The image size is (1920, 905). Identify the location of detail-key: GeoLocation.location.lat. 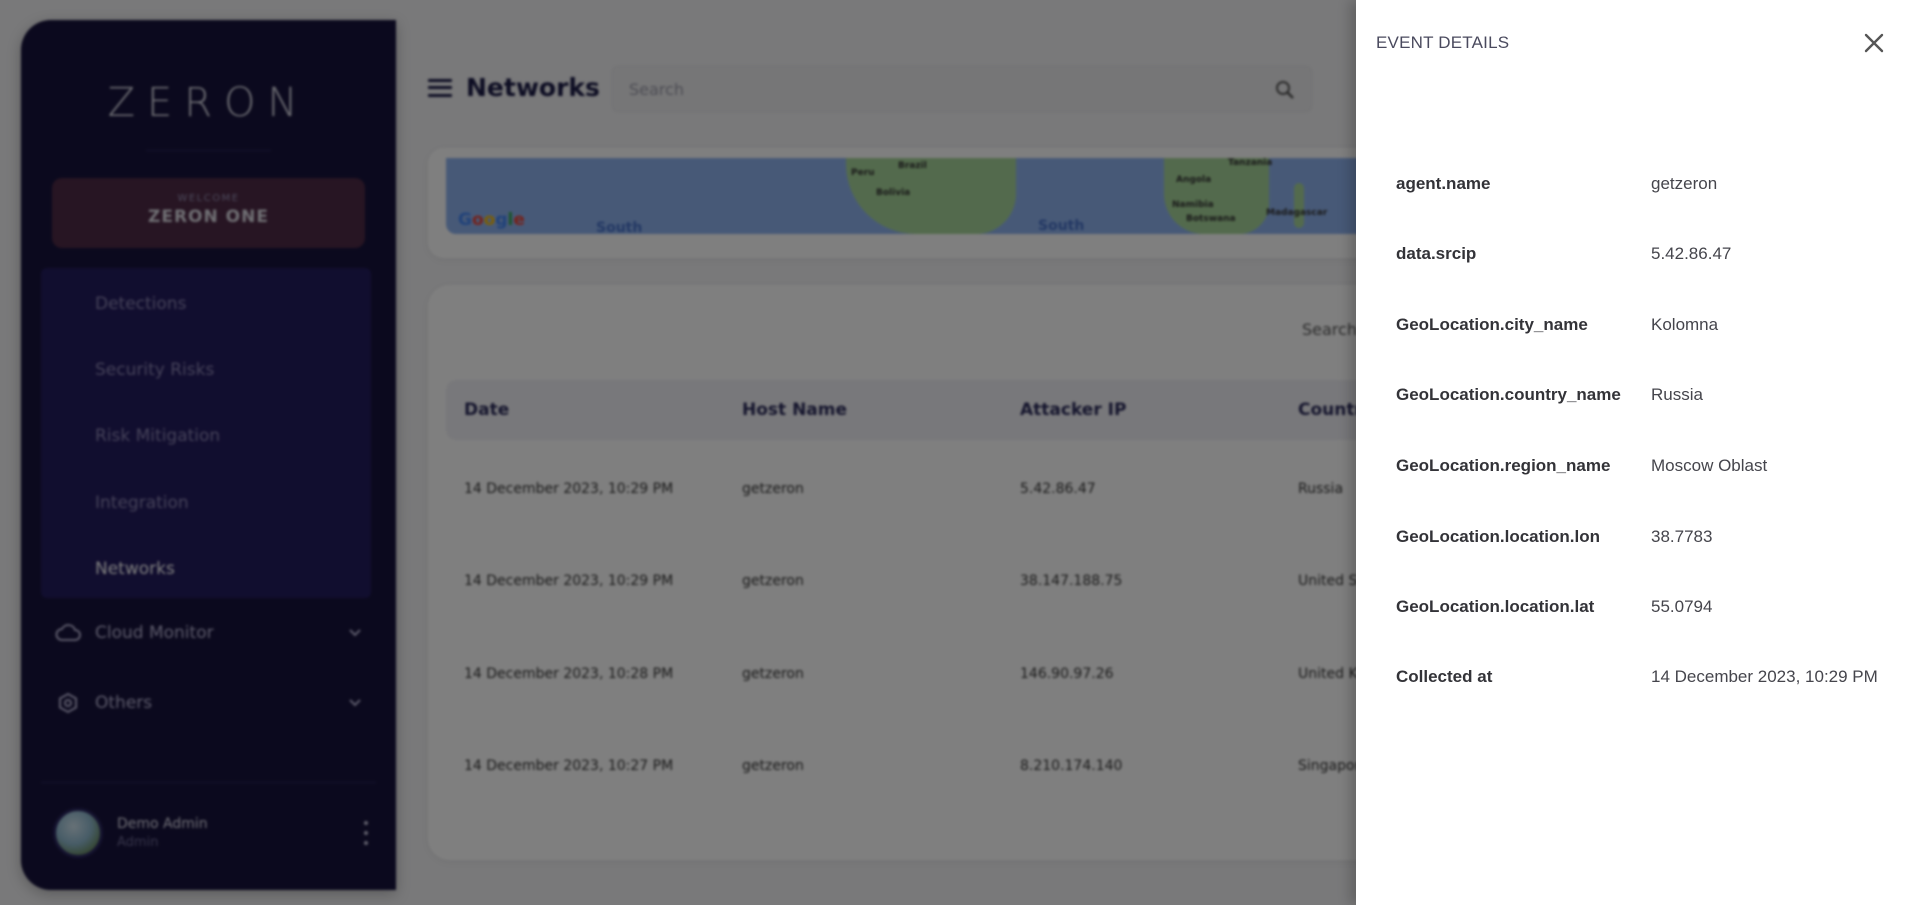
(1495, 606).